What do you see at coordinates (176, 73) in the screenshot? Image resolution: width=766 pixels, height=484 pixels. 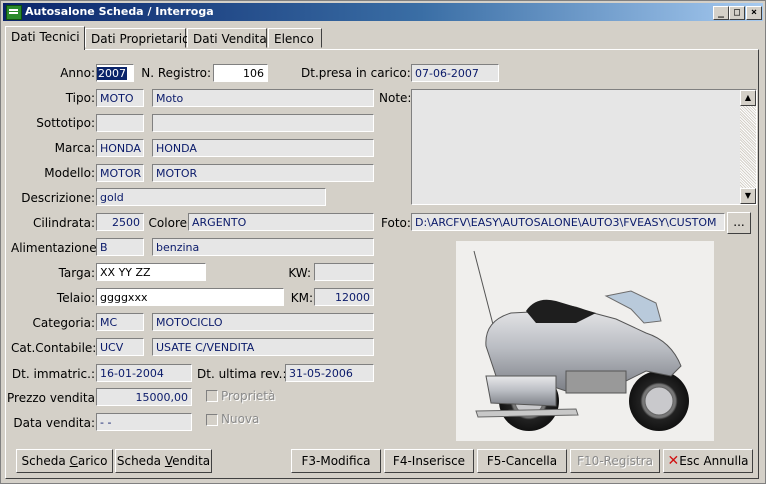 I see `registro-label: N. Registro:` at bounding box center [176, 73].